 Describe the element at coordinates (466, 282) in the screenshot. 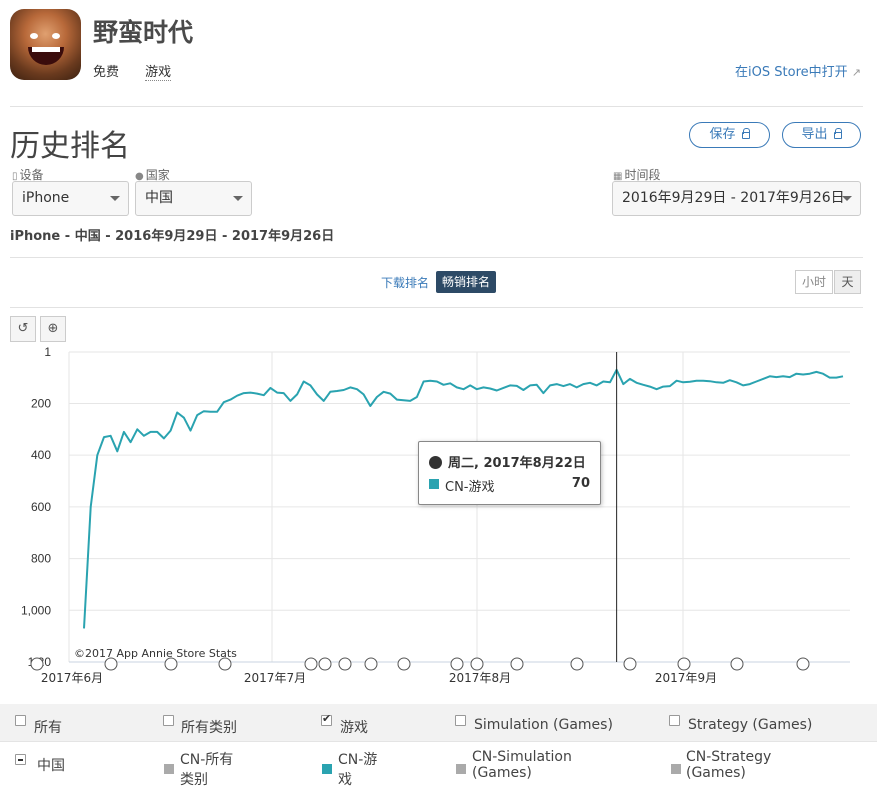

I see `tab-grossing: 畅销排名` at that location.